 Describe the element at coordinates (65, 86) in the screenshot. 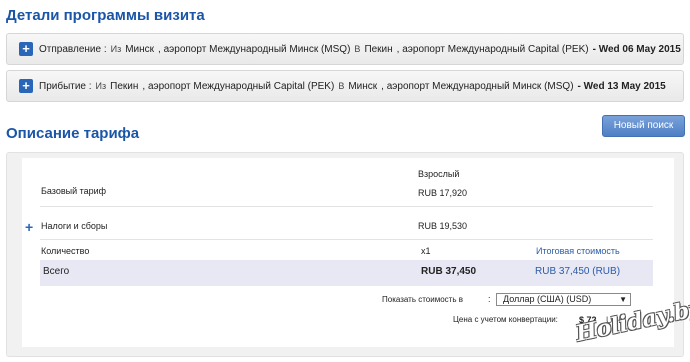

I see `arrival-label: Прибытие :` at that location.